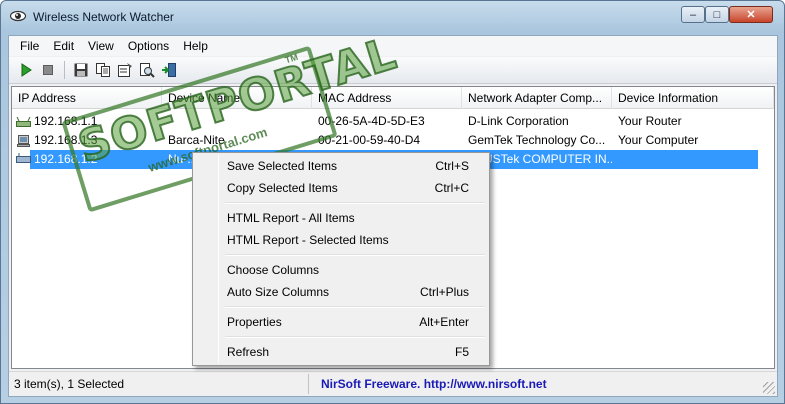  Describe the element at coordinates (63, 46) in the screenshot. I see `menu-edit: Edit` at that location.